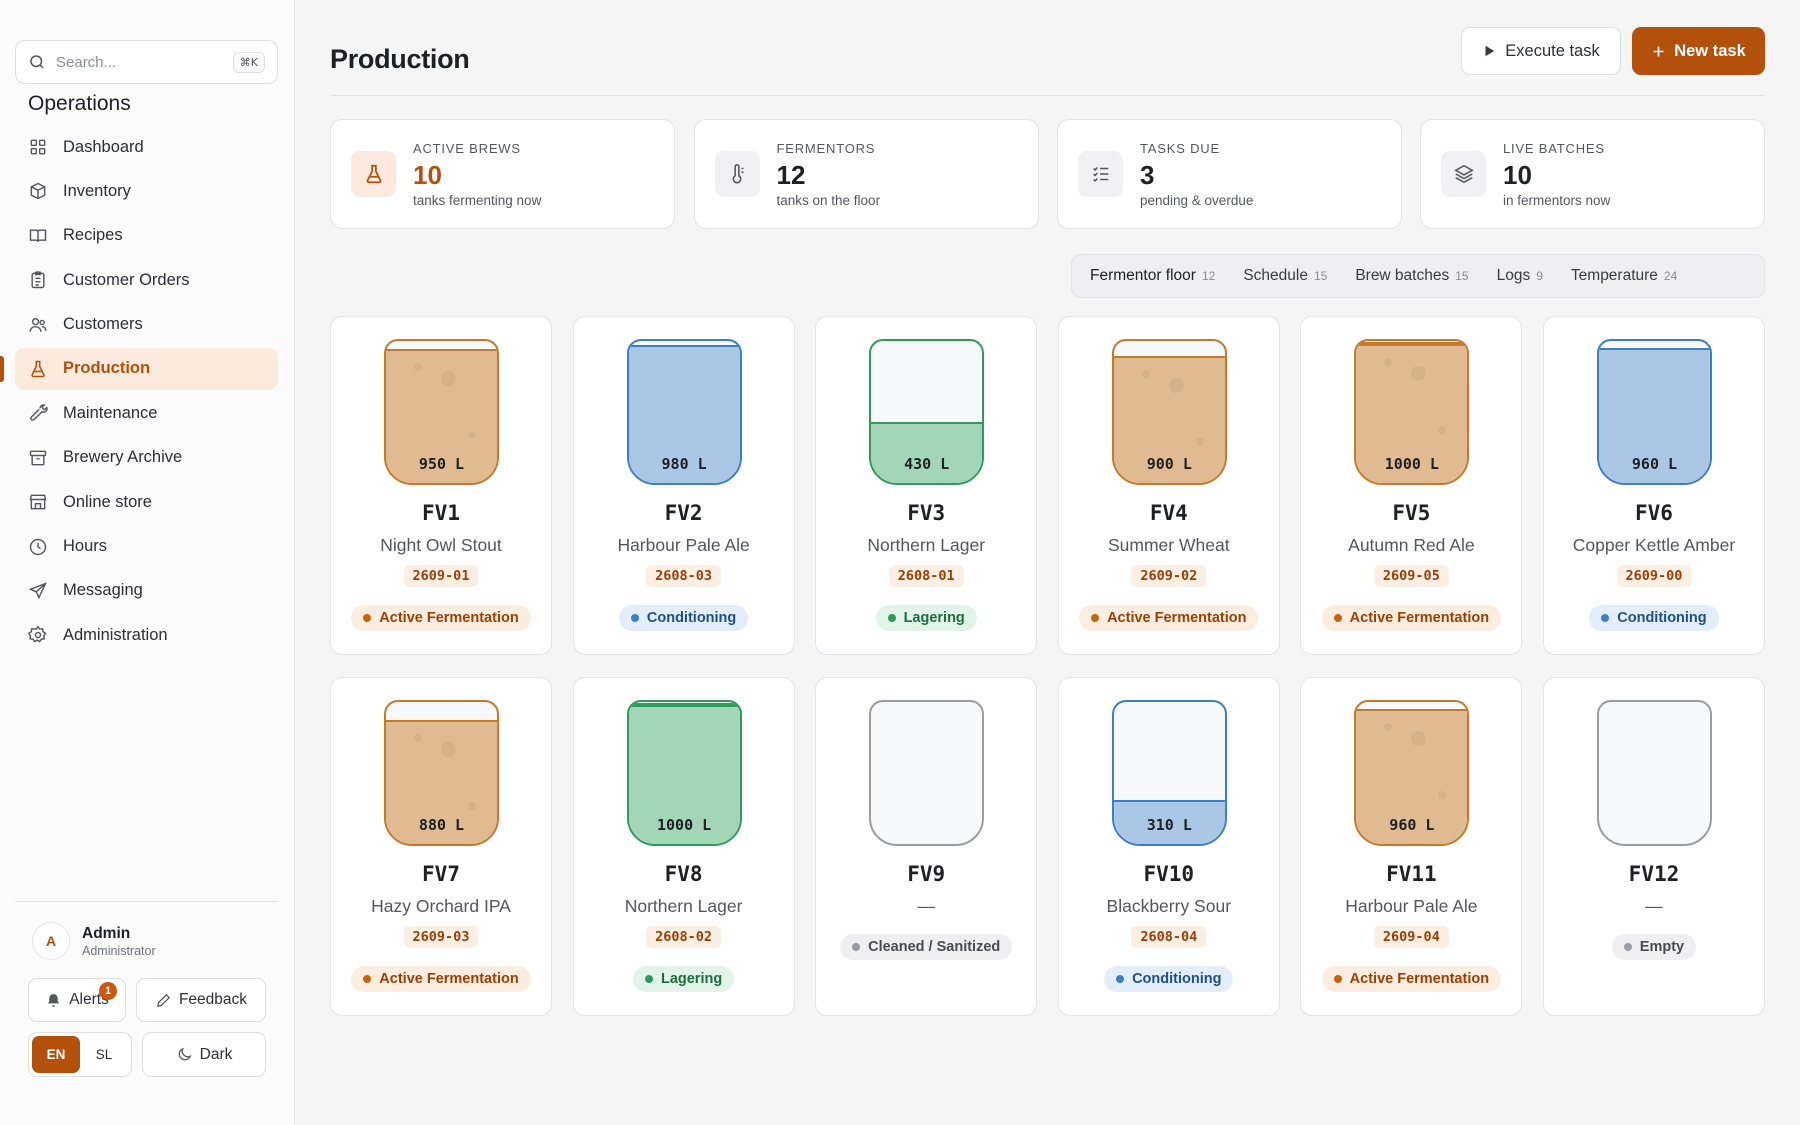 The image size is (1800, 1125). I want to click on fermentor-card: 1000 L FV8 Northern Lager 2608-02 Lagering, so click(683, 846).